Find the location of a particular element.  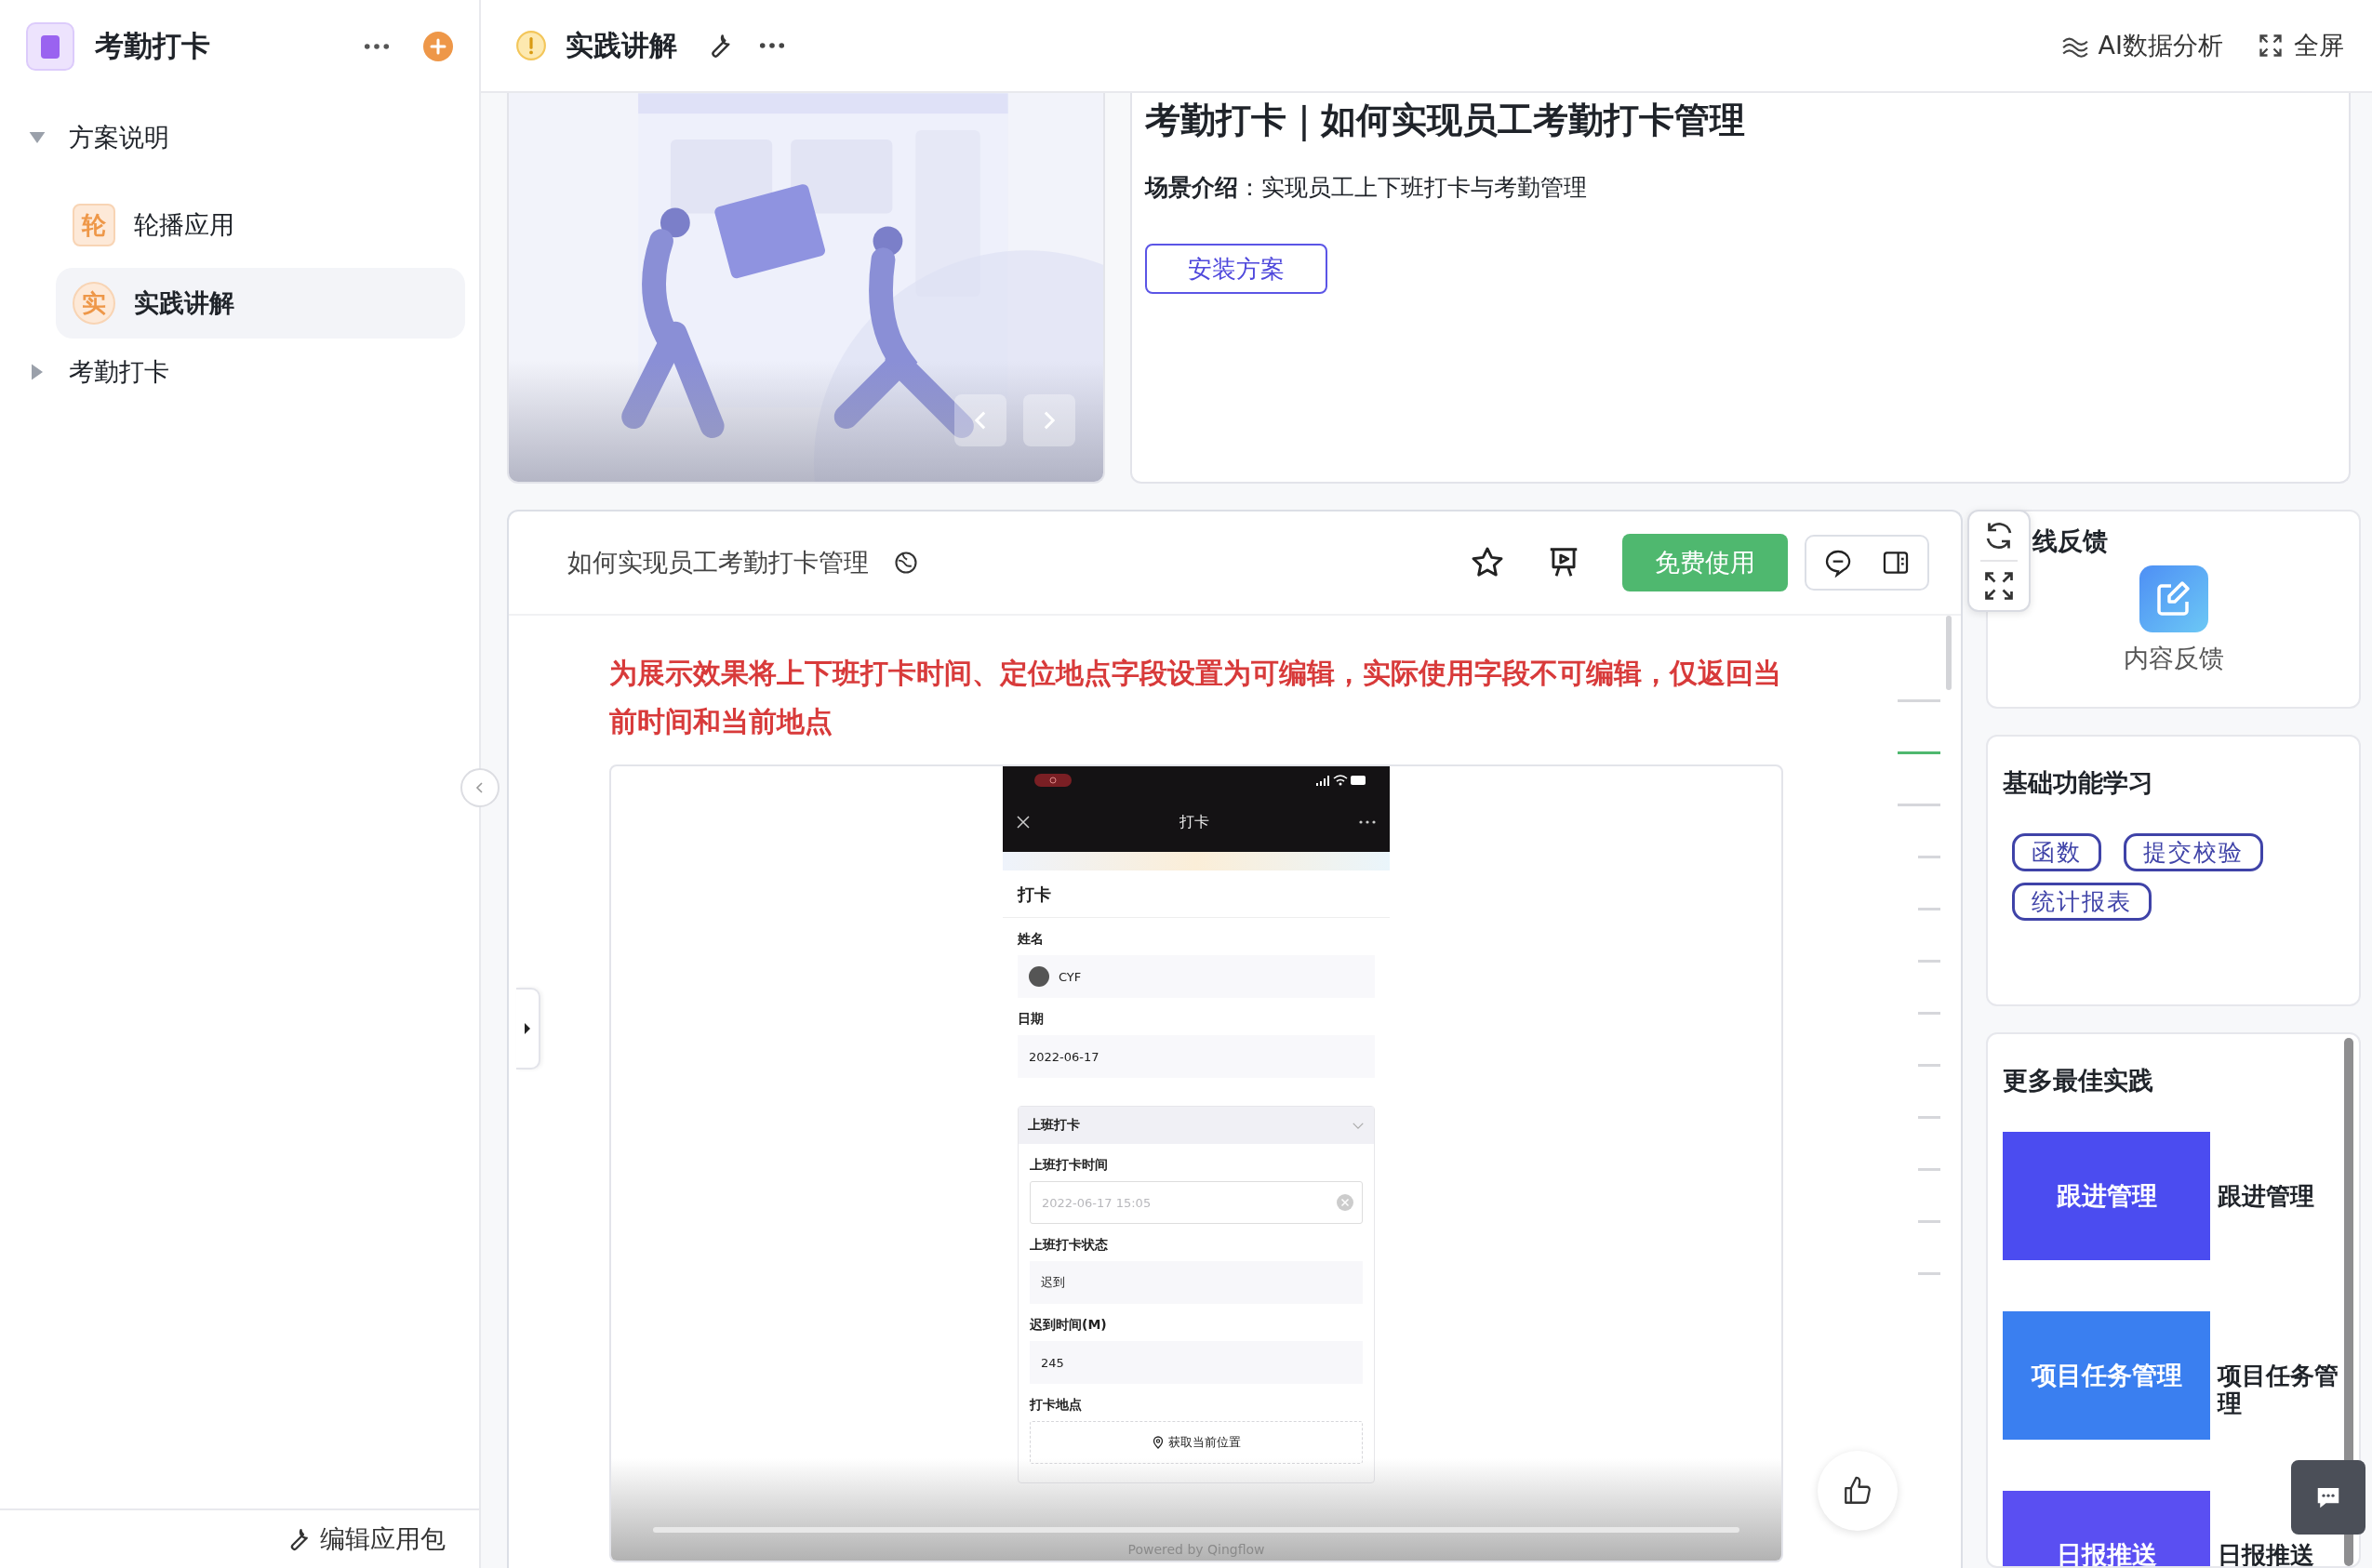

topic-tag: 统计报表 is located at coordinates (2082, 902).